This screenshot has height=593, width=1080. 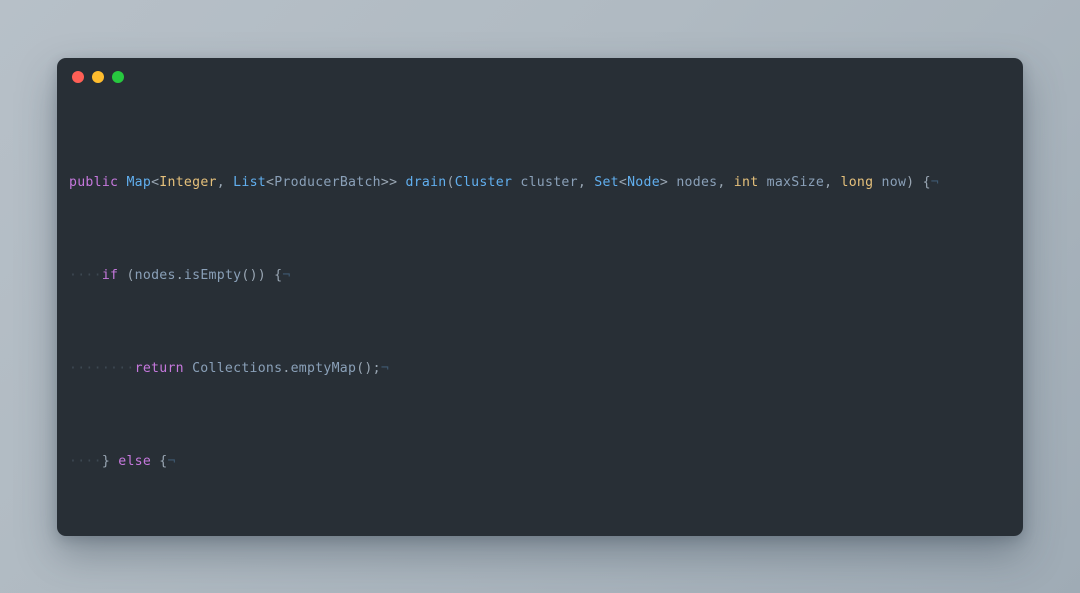 I want to click on maximize-button, so click(x=118, y=77).